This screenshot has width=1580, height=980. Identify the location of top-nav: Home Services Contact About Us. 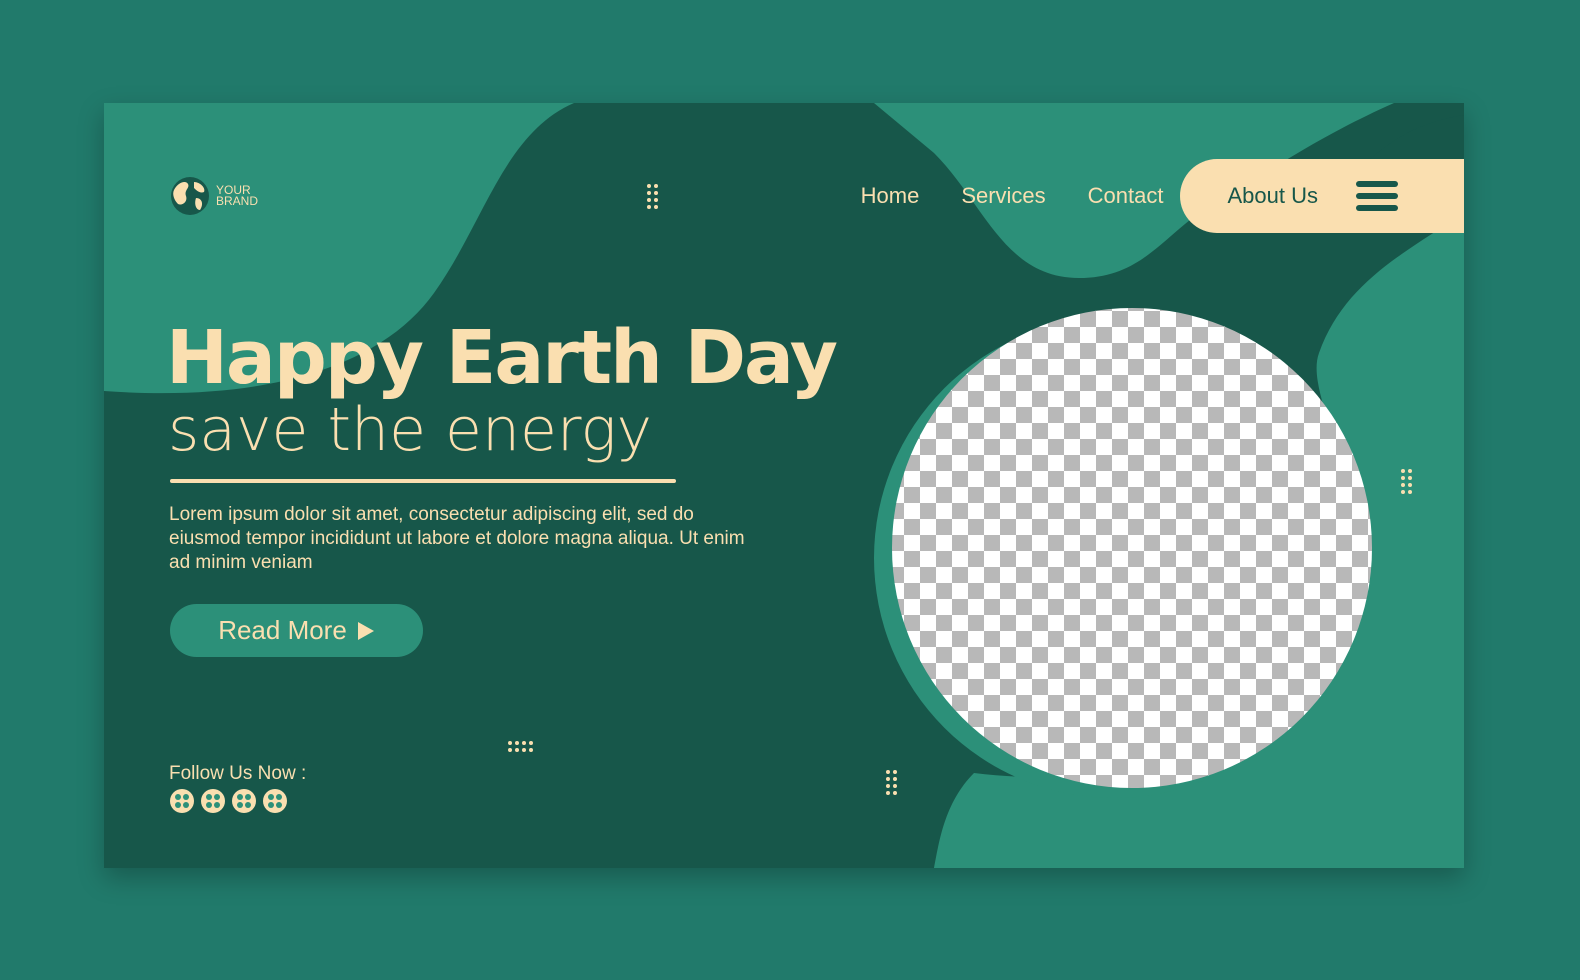
(1162, 196).